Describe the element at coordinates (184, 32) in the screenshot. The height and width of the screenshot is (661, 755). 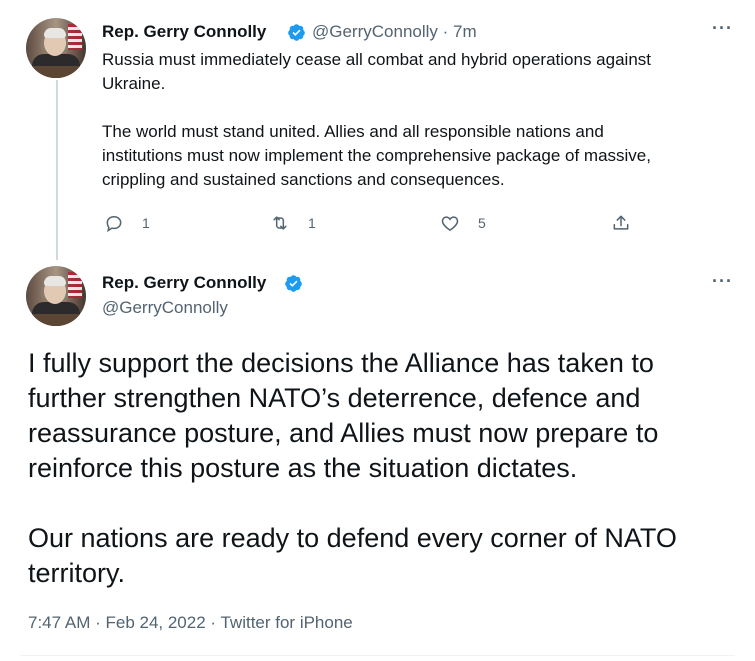
I see `tweet1-author-name: Rep. Gerry Connolly` at that location.